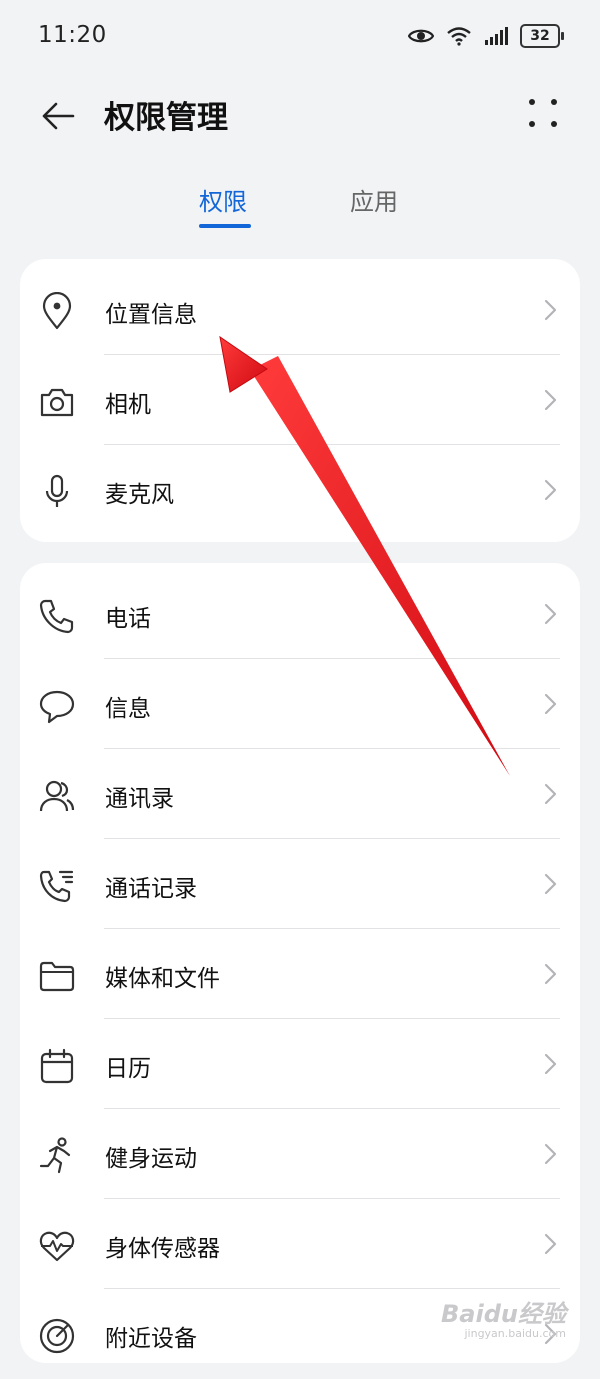 Image resolution: width=600 pixels, height=1379 pixels. Describe the element at coordinates (139, 495) in the screenshot. I see `permission-item-label: 麦克风` at that location.